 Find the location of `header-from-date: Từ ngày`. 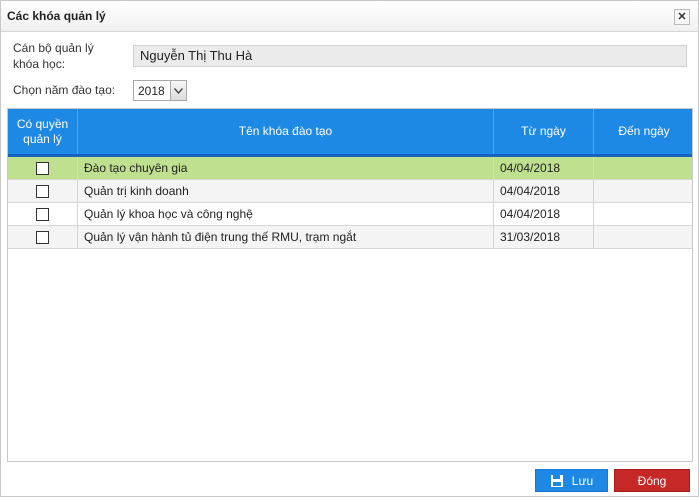

header-from-date: Từ ngày is located at coordinates (544, 131).